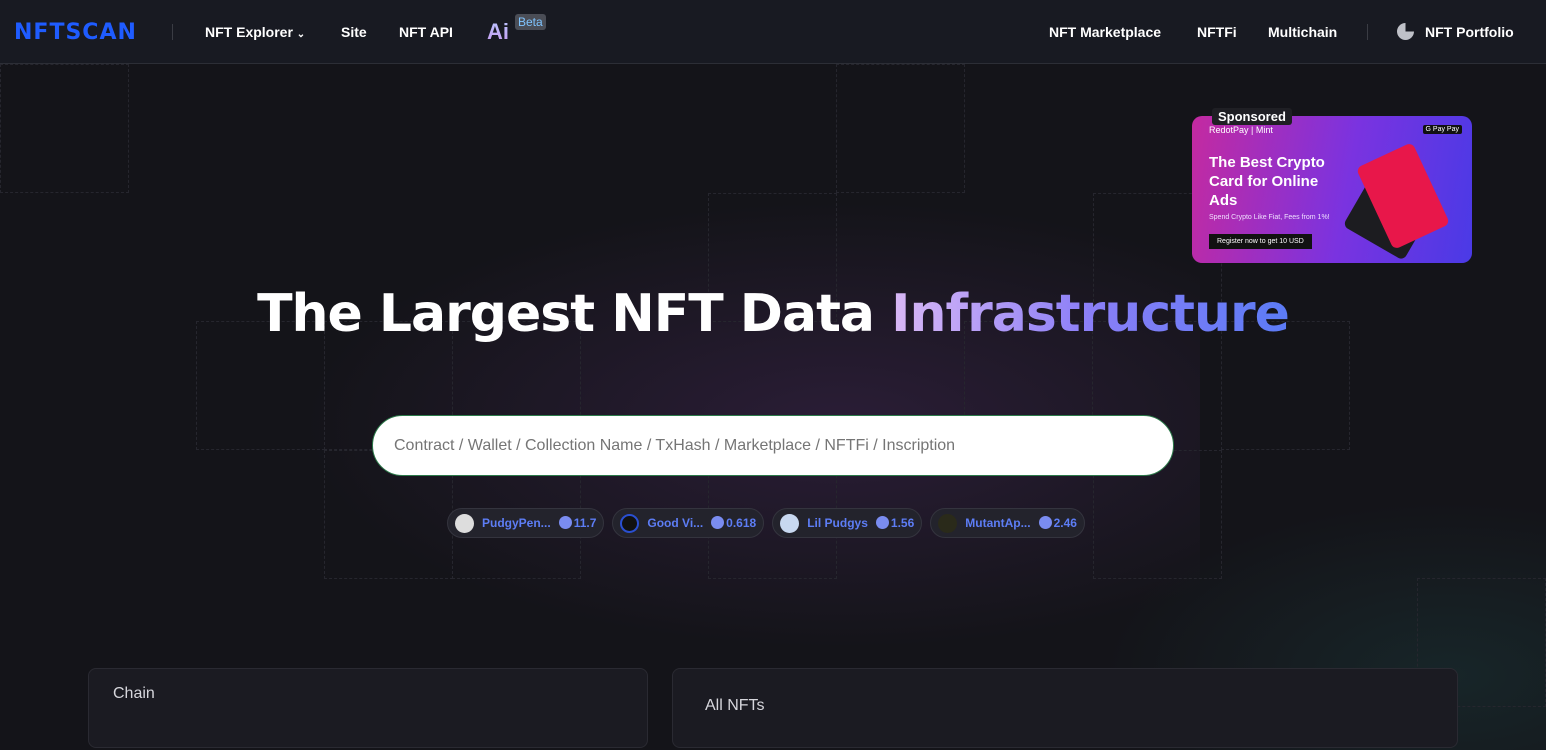  Describe the element at coordinates (1252, 116) in the screenshot. I see `sponsored-label: Sponsored` at that location.